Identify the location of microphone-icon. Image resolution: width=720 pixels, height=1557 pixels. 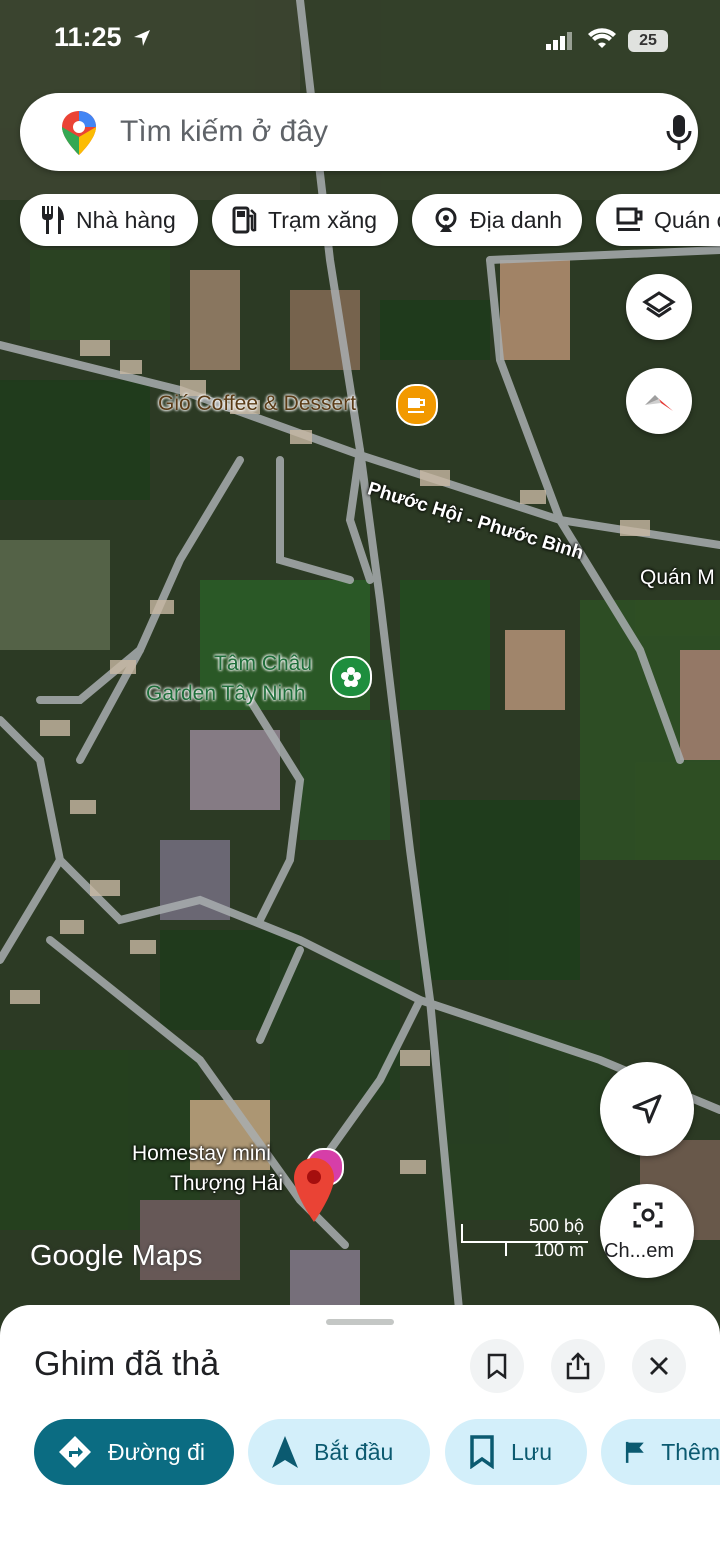
(679, 132).